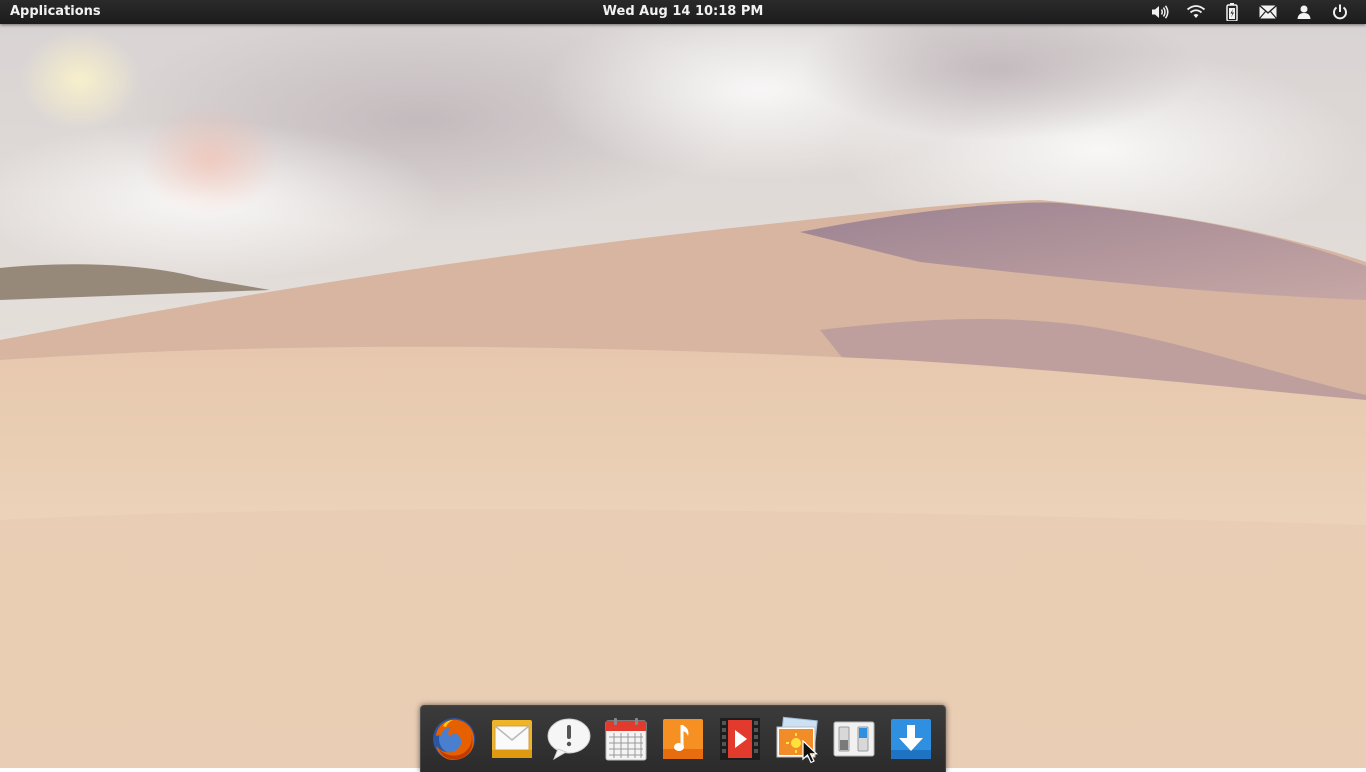  I want to click on dock-item-videos, so click(740, 739).